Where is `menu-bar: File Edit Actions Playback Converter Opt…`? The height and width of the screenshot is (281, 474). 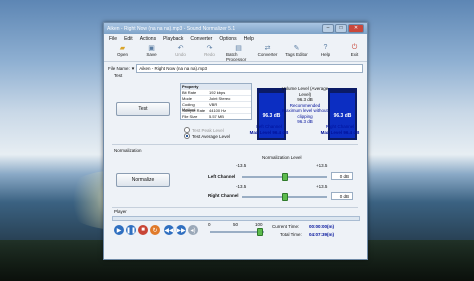
menu-bar: File Edit Actions Playback Converter Opt… is located at coordinates (235, 38).